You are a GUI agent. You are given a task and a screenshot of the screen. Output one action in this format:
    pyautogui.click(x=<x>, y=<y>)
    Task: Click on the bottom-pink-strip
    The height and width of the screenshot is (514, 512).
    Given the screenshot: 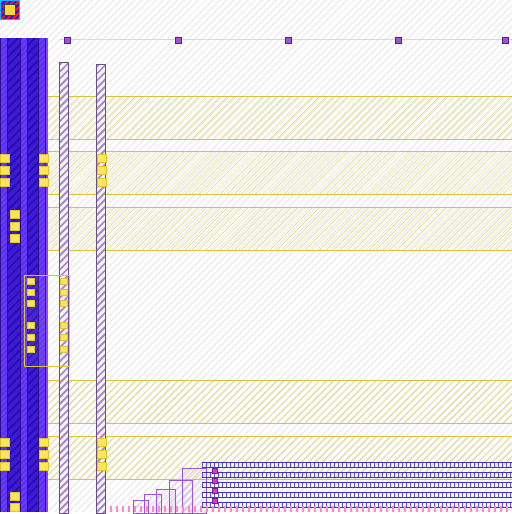 What is the action you would take?
    pyautogui.click(x=311, y=509)
    